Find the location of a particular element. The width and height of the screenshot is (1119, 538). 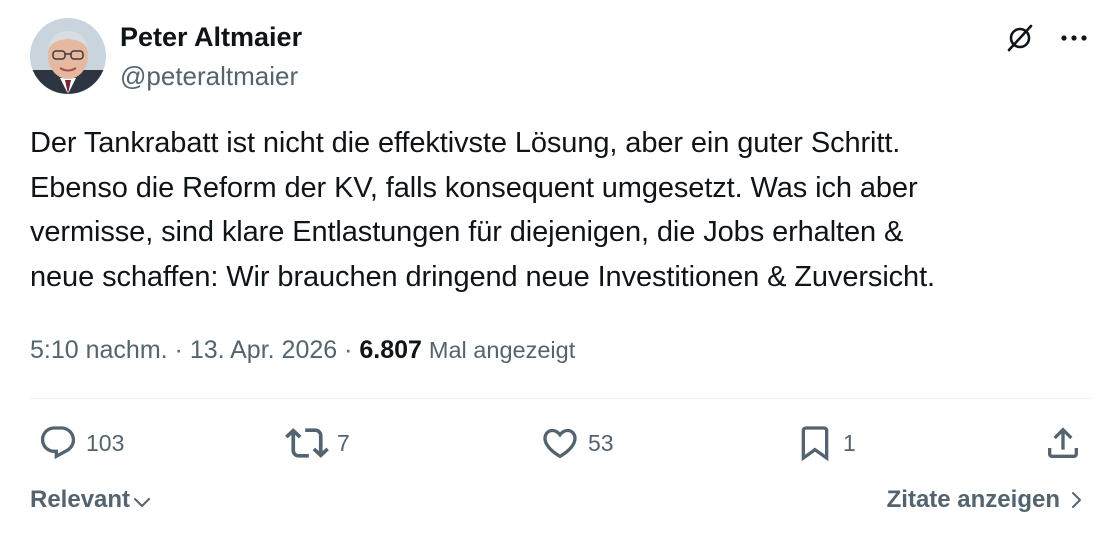

like-count: 53 is located at coordinates (601, 442).